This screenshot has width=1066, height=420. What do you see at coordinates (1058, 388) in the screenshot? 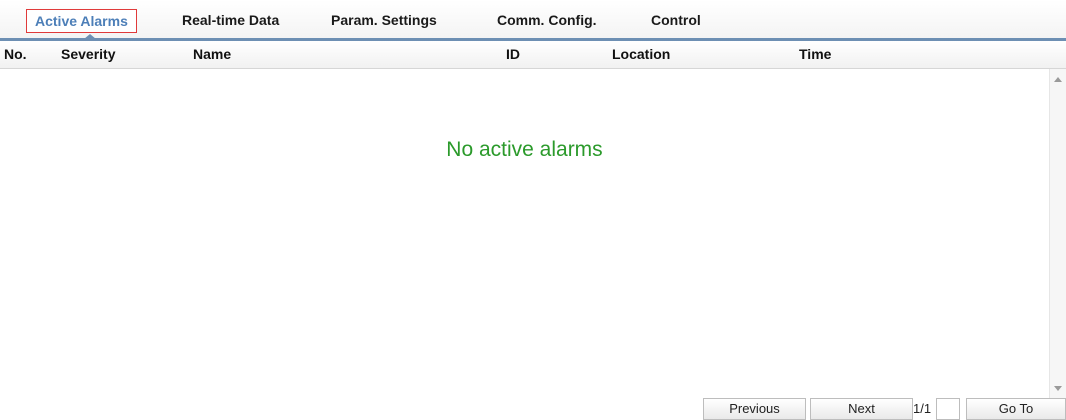
I see `scroll-down-icon` at bounding box center [1058, 388].